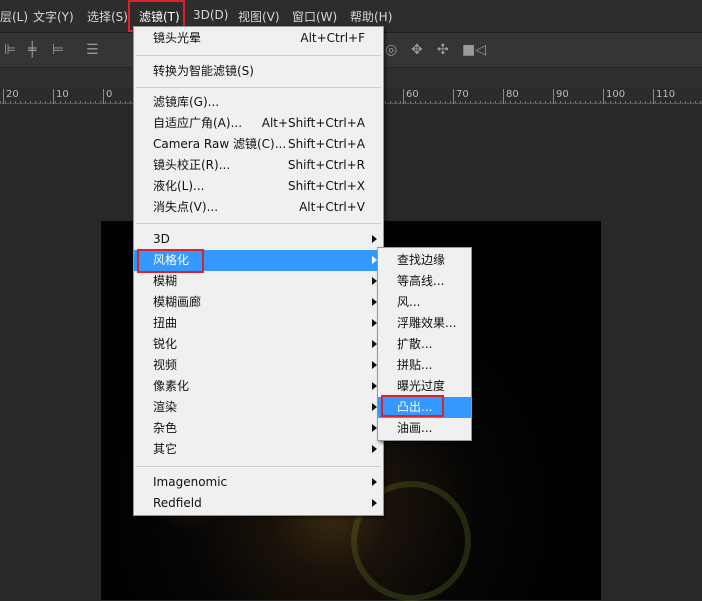  I want to click on annotation-box-extrude, so click(412, 406).